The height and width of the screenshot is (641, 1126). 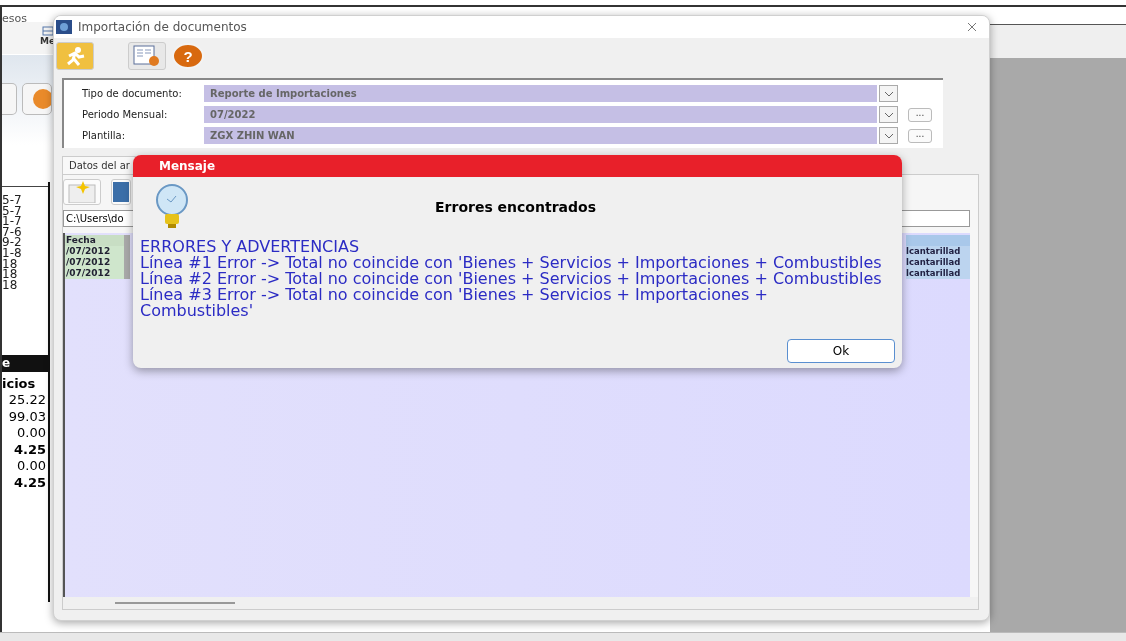 What do you see at coordinates (511, 279) in the screenshot?
I see `error-message: Línea #2 Error -> Total no coincide con 'Bienes + Servicios + Importaciones + Combustibles` at bounding box center [511, 279].